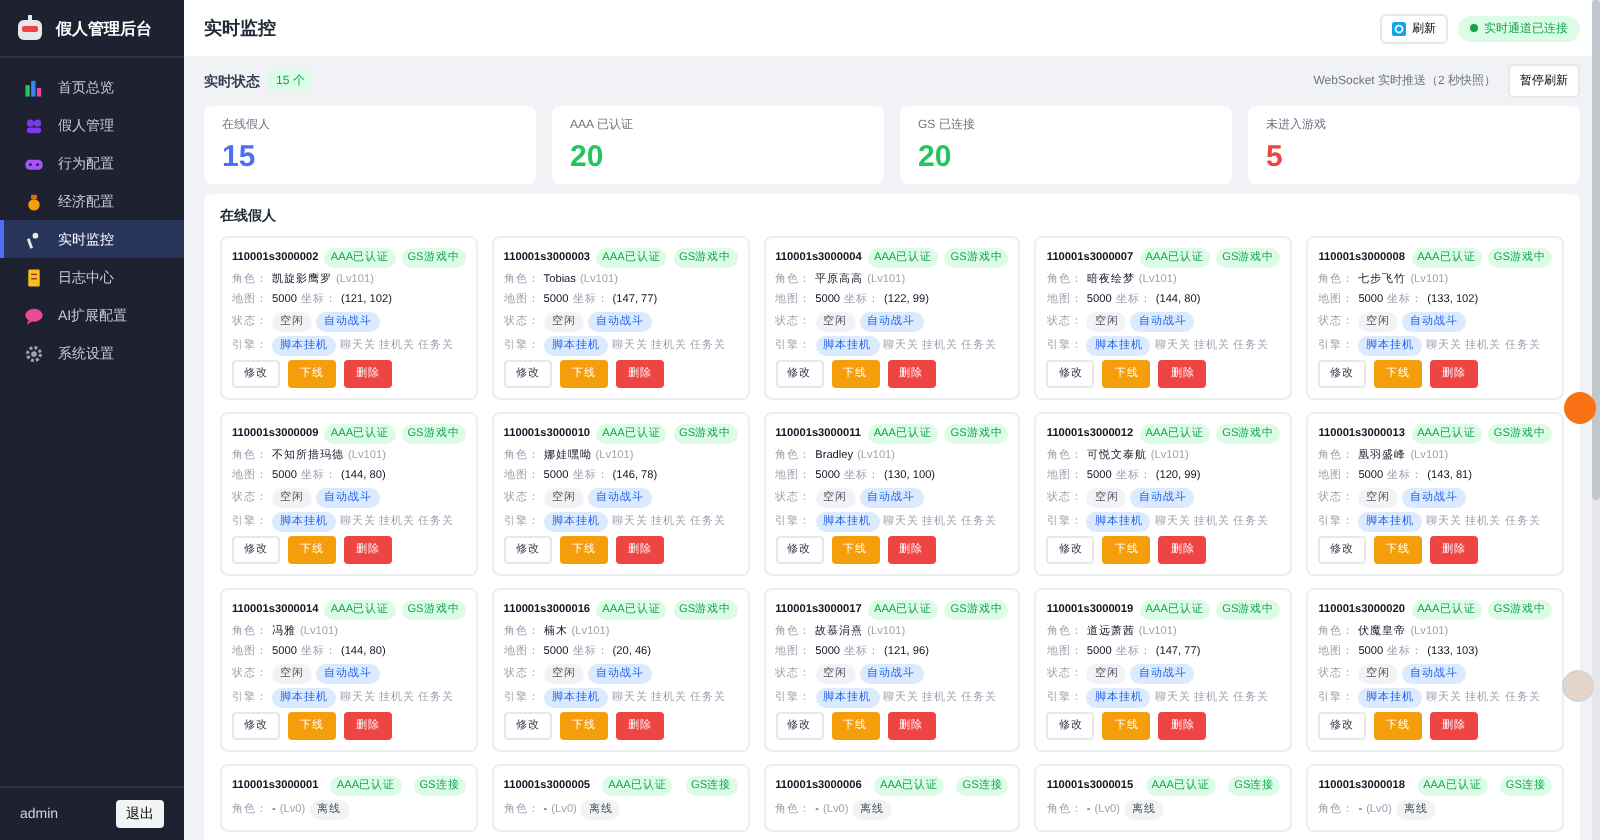 The image size is (1600, 840). What do you see at coordinates (240, 28) in the screenshot?
I see `page-title: 实时监控` at bounding box center [240, 28].